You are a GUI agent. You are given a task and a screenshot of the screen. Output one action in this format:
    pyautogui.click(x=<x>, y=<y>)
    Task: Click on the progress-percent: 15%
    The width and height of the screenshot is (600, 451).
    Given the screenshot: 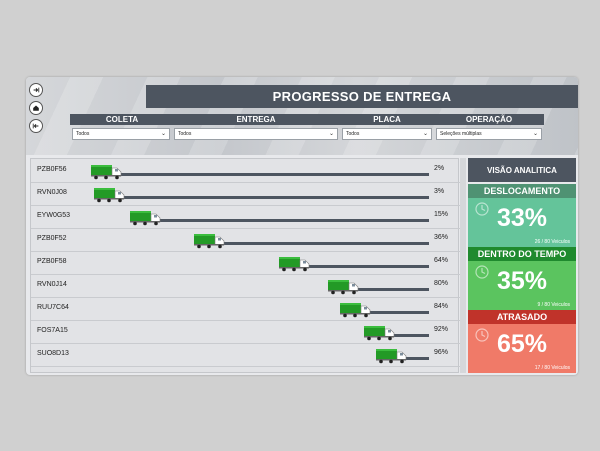 What is the action you would take?
    pyautogui.click(x=441, y=214)
    